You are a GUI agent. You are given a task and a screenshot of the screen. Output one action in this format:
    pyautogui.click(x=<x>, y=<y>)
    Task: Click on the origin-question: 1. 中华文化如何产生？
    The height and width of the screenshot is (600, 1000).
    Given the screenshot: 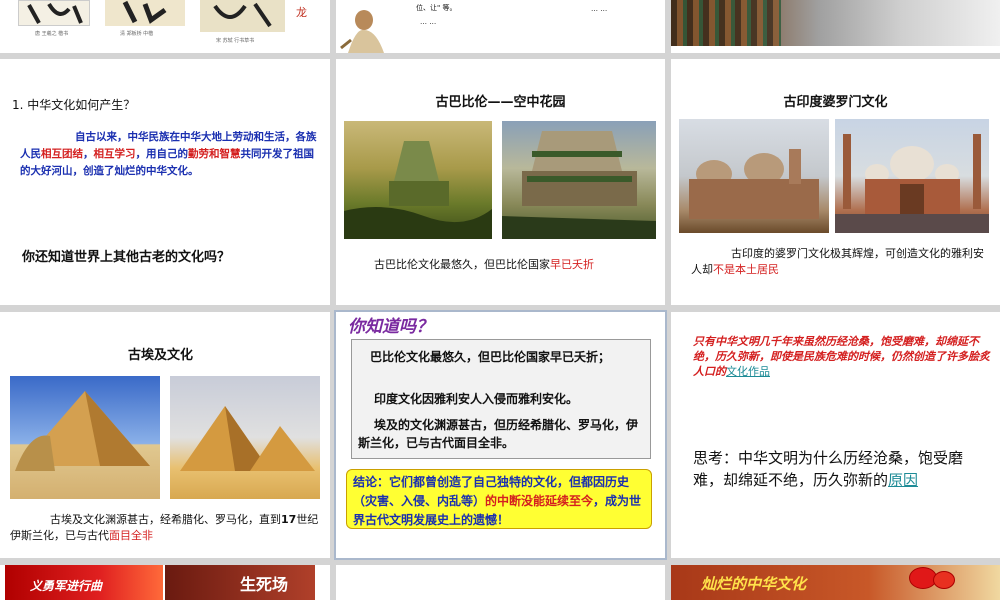 What is the action you would take?
    pyautogui.click(x=74, y=105)
    